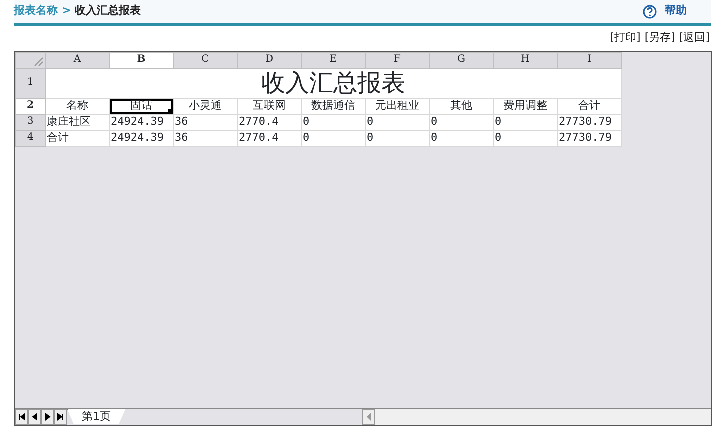  I want to click on column-header: F, so click(398, 60).